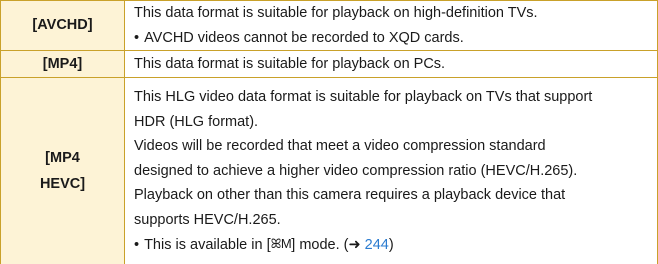 This screenshot has height=264, width=658. I want to click on note-prefix: This is available in [, so click(207, 244).